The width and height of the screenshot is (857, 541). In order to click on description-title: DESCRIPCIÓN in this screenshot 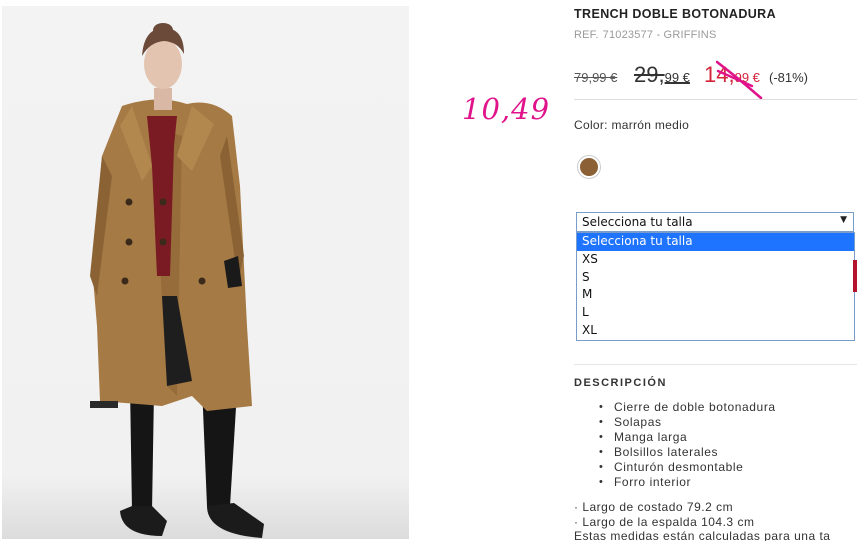, I will do `click(620, 383)`.